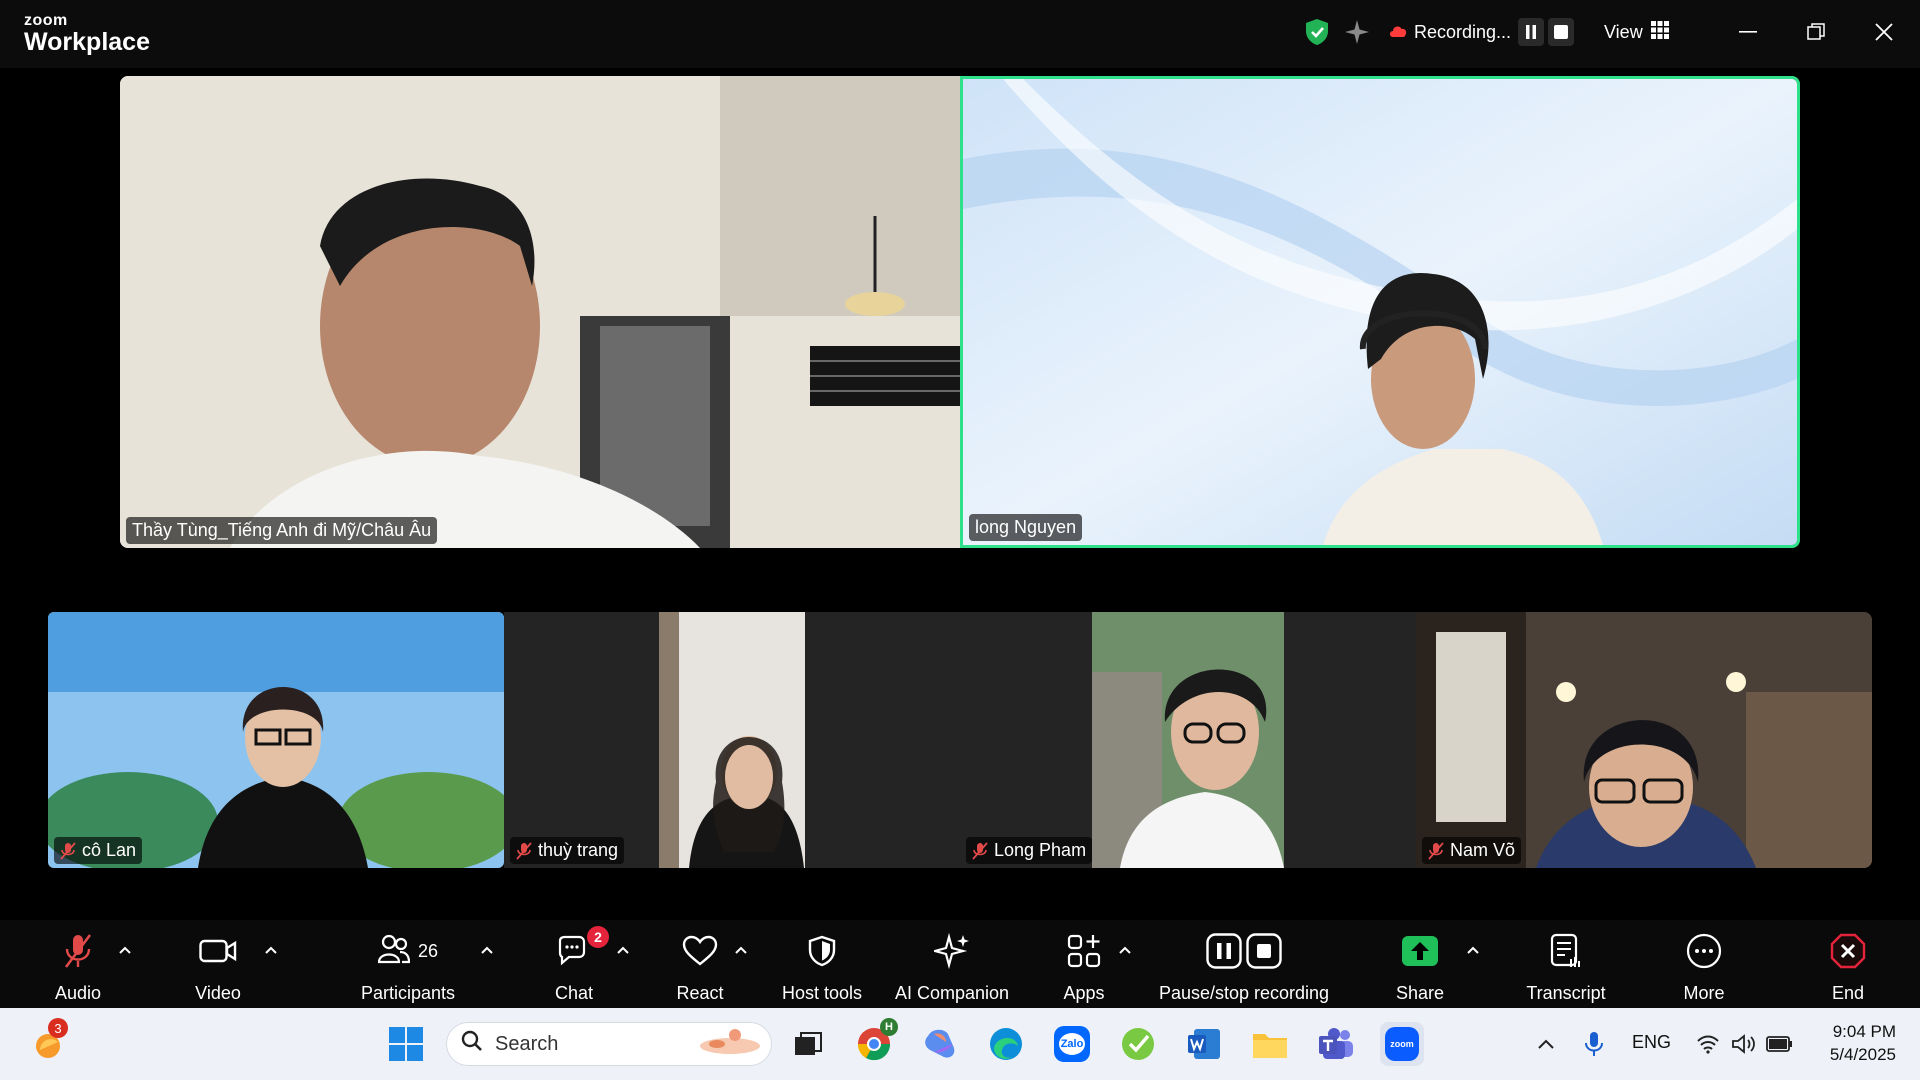 This screenshot has width=1920, height=1080. I want to click on search-placeholder: Search, so click(527, 1043).